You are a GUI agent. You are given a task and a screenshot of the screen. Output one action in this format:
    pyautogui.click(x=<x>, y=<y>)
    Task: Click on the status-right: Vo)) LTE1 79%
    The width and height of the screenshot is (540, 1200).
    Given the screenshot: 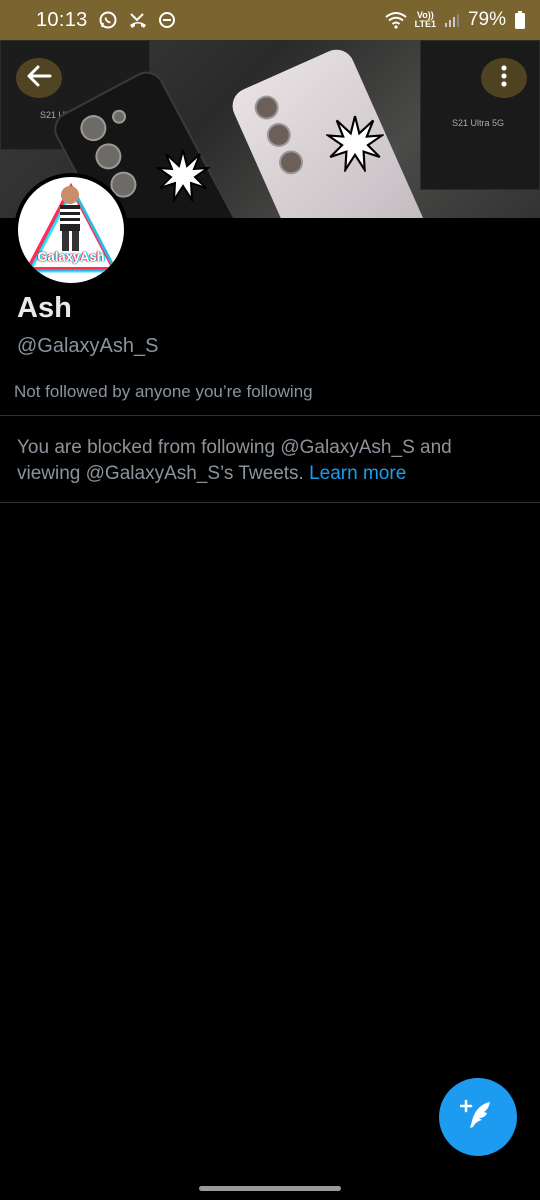 What is the action you would take?
    pyautogui.click(x=455, y=20)
    